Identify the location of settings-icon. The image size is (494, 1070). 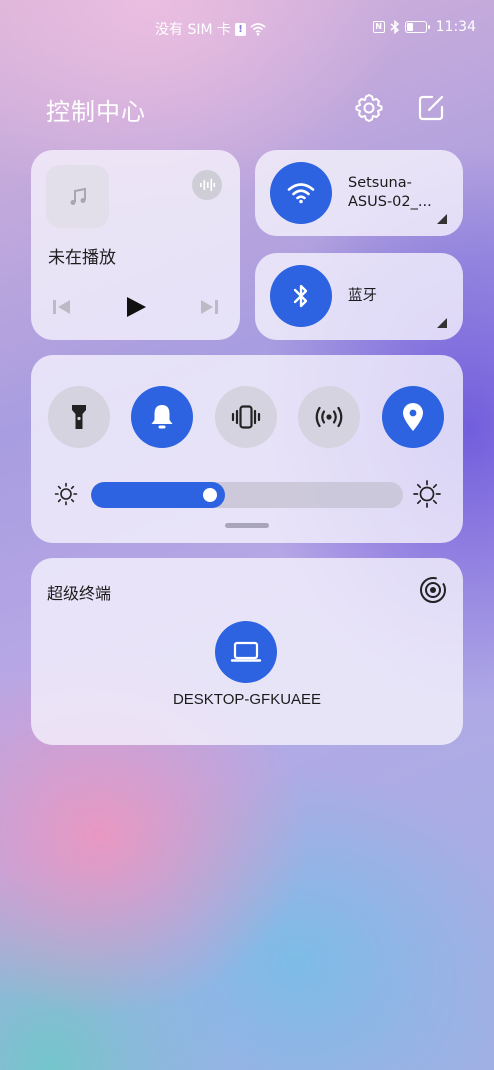
(369, 108).